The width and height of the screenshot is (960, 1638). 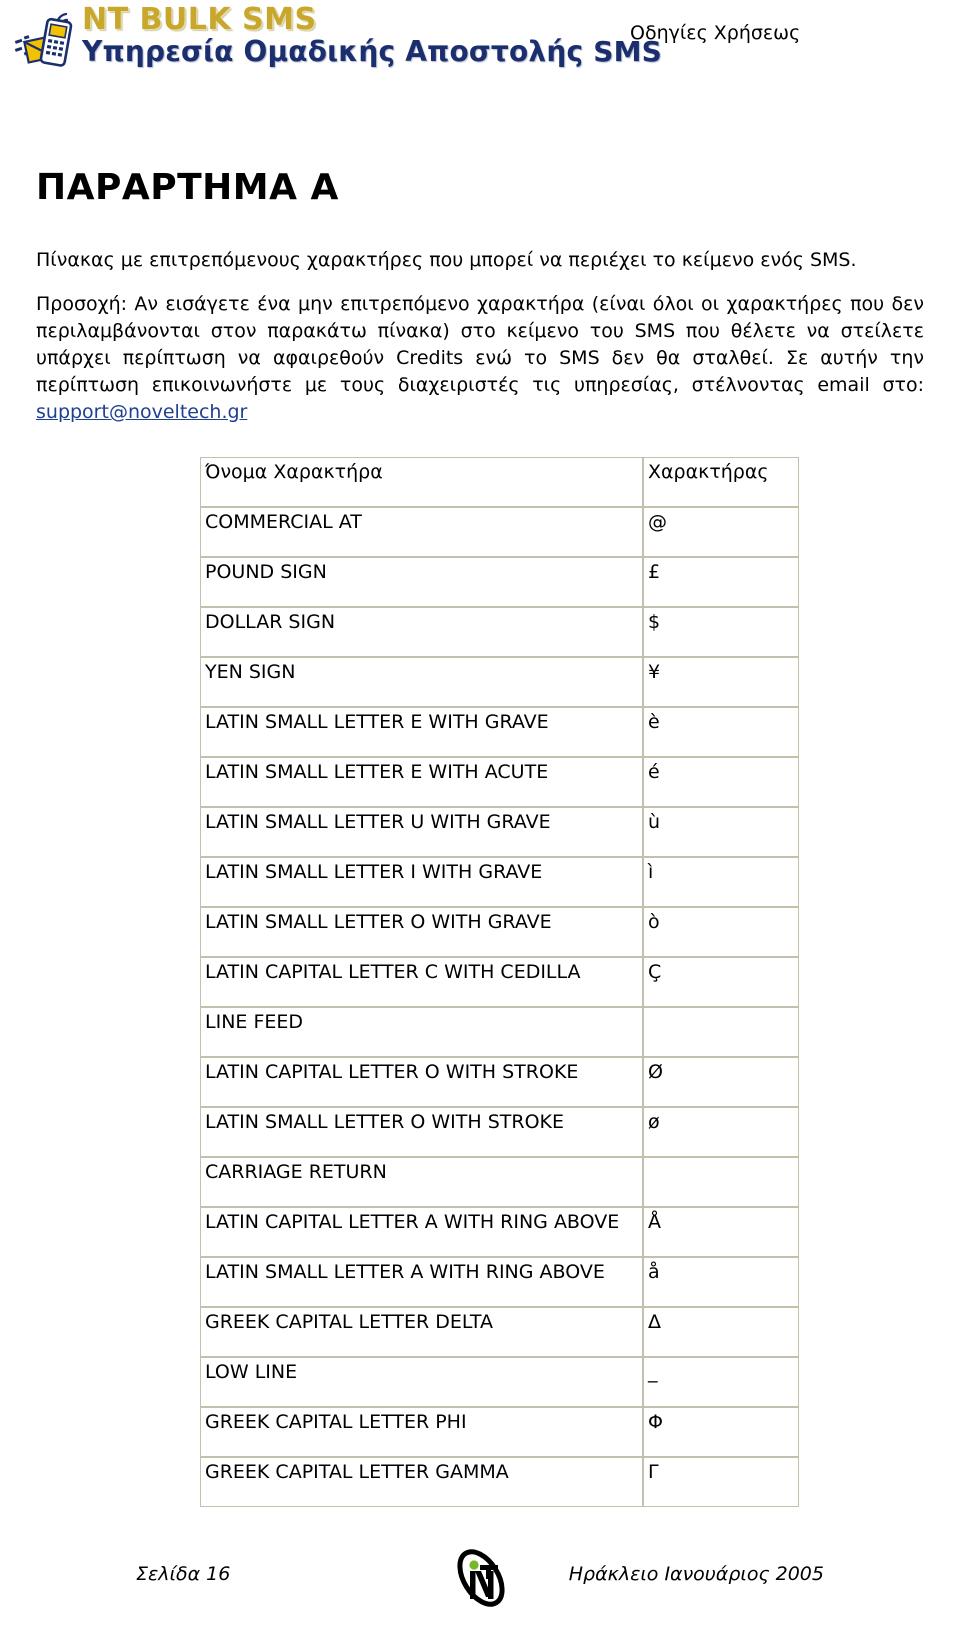 I want to click on cell-character-name: LOW LINE, so click(x=421, y=1382).